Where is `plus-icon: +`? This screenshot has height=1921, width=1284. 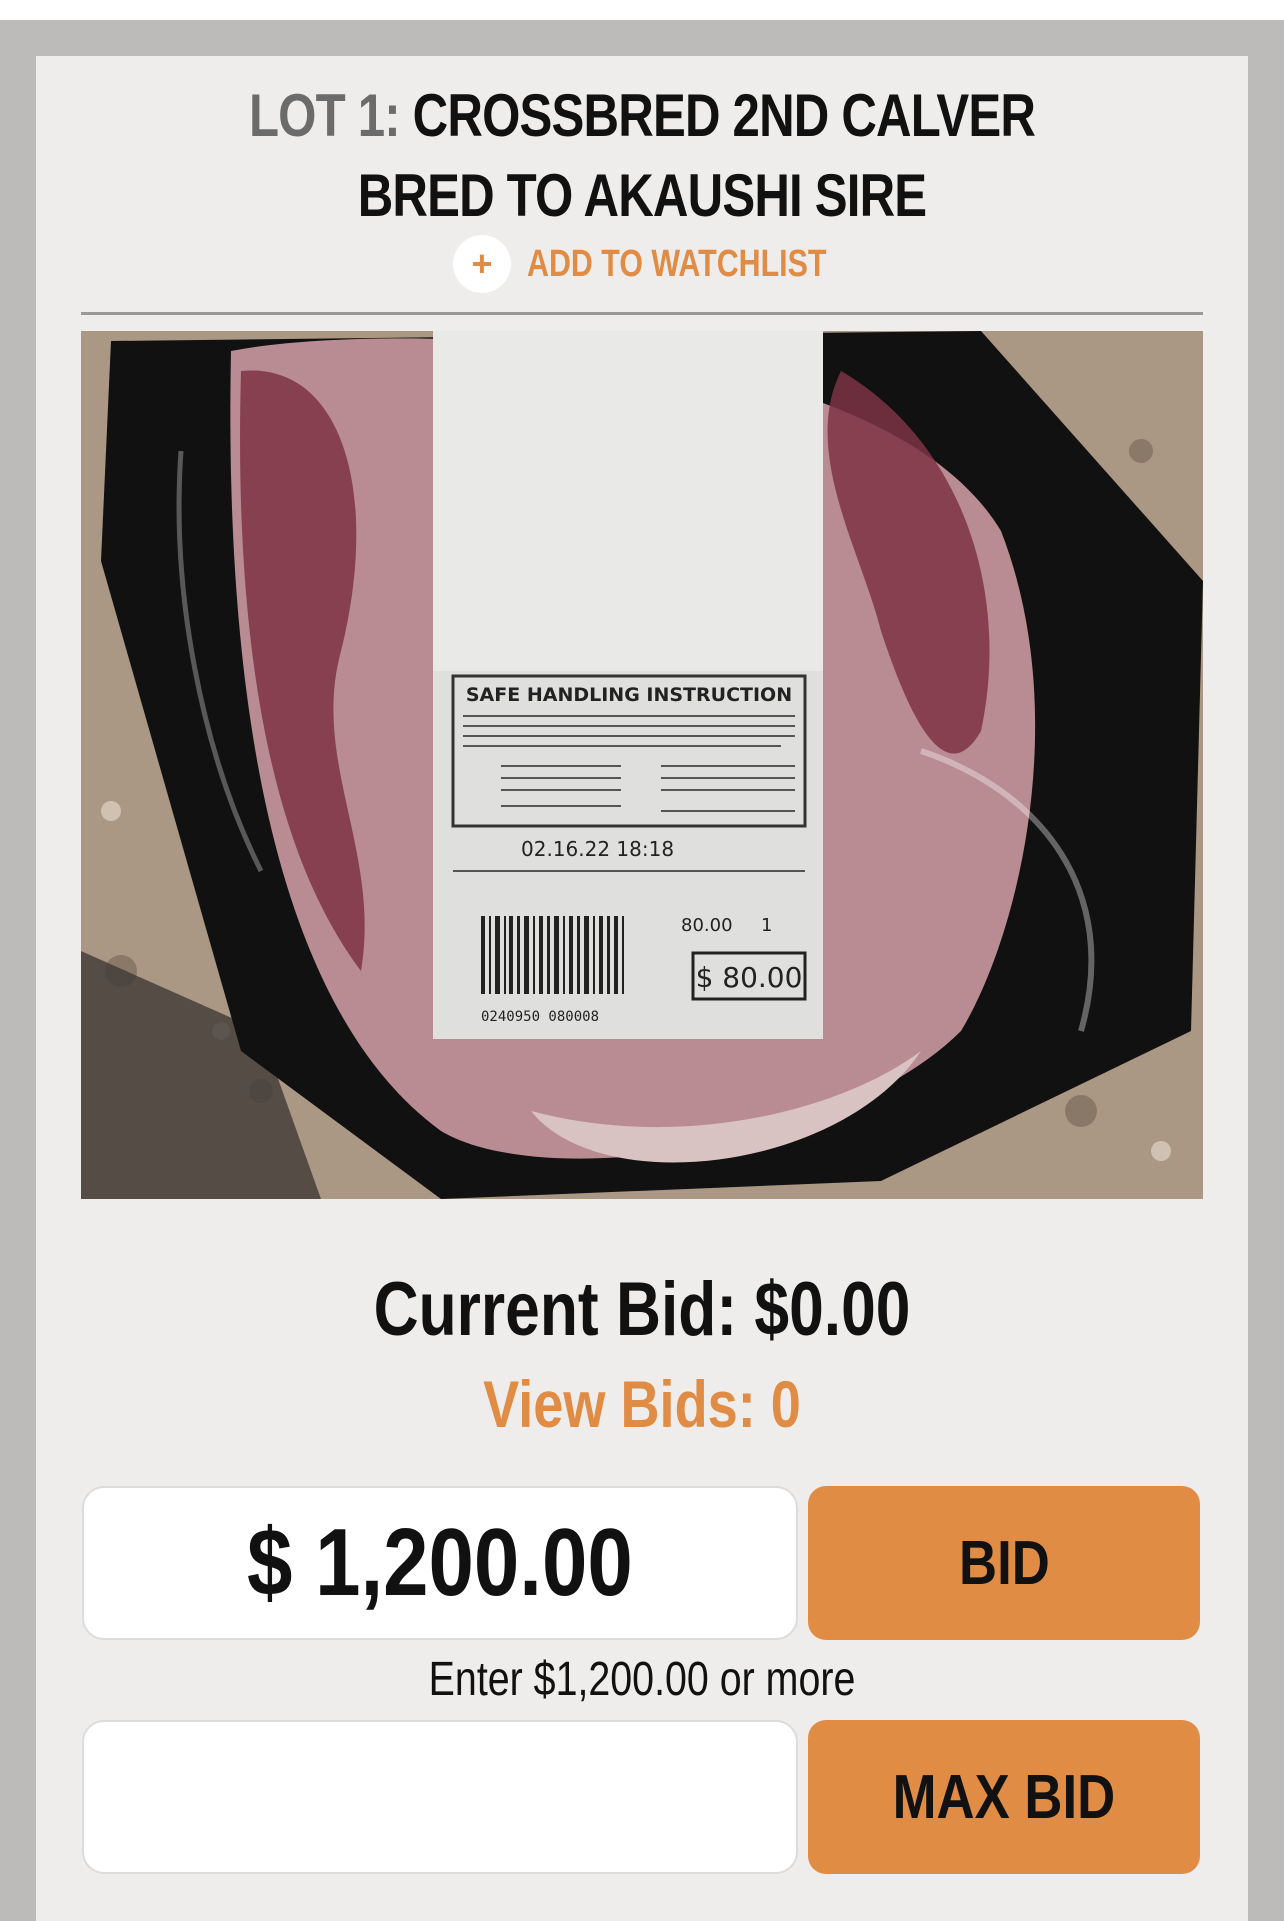 plus-icon: + is located at coordinates (481, 264).